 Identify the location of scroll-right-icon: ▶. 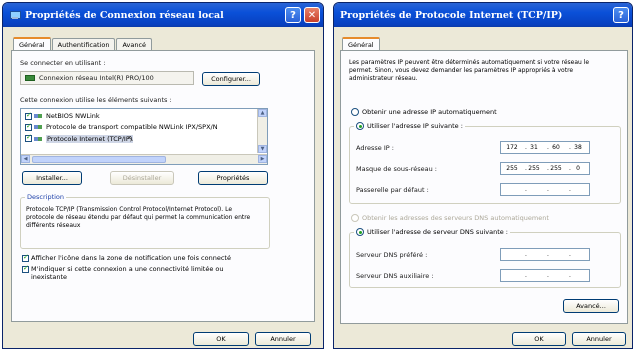
(262, 159).